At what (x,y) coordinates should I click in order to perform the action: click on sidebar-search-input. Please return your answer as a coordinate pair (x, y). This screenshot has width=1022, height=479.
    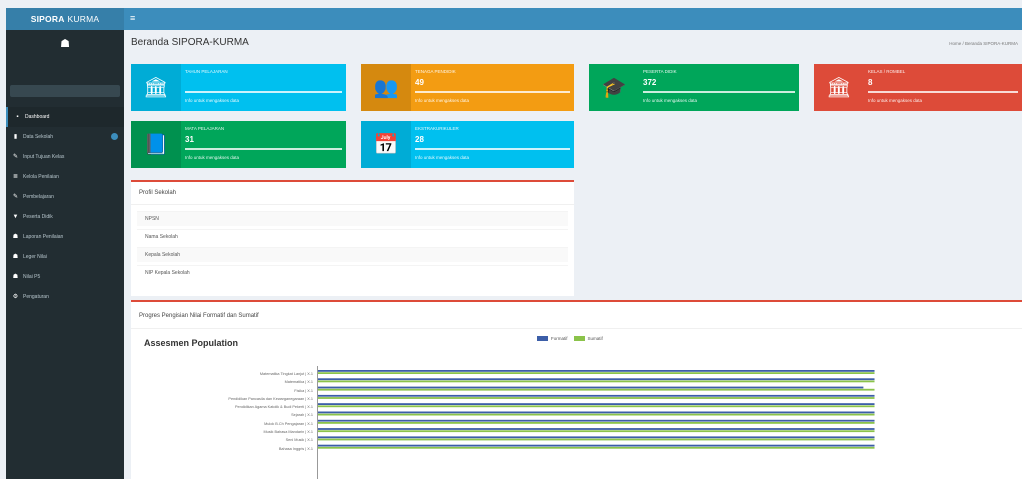
    Looking at the image, I should click on (65, 91).